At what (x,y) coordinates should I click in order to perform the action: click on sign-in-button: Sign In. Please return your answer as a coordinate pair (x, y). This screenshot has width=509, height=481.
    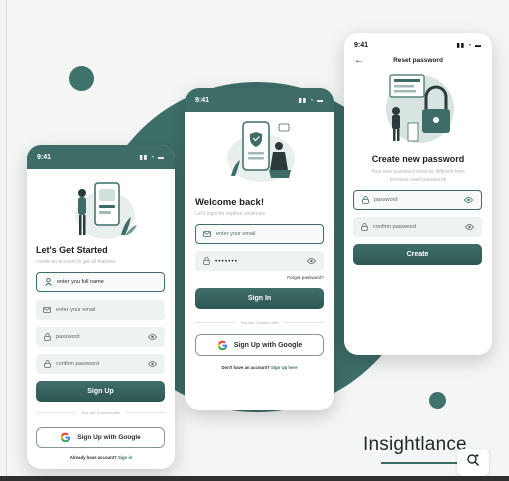
    Looking at the image, I should click on (259, 298).